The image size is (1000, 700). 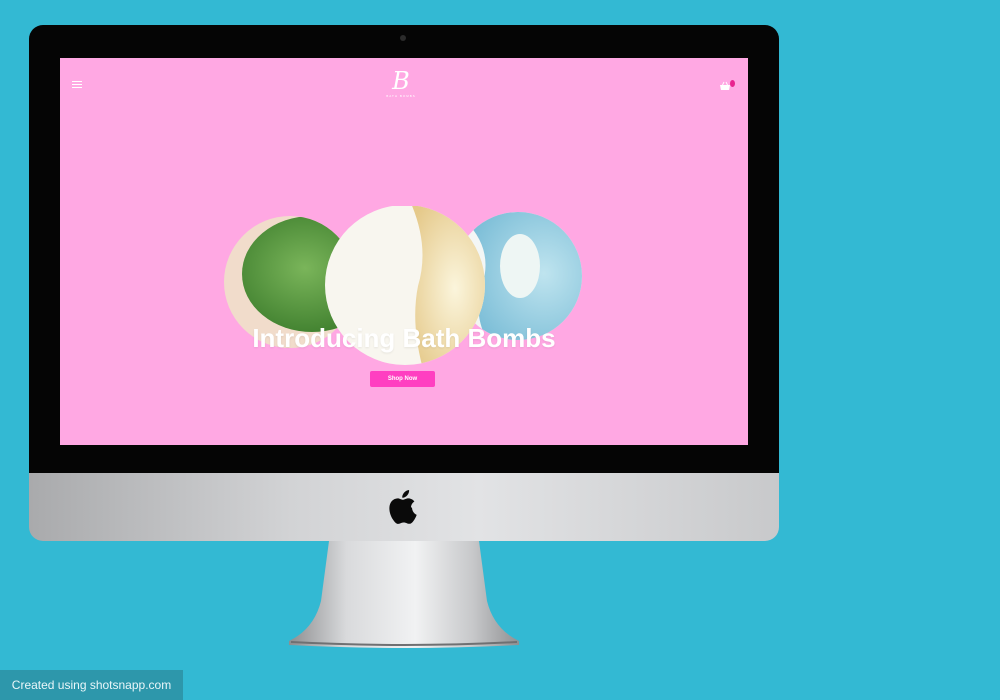 What do you see at coordinates (401, 81) in the screenshot?
I see `brand-logo-mark: B` at bounding box center [401, 81].